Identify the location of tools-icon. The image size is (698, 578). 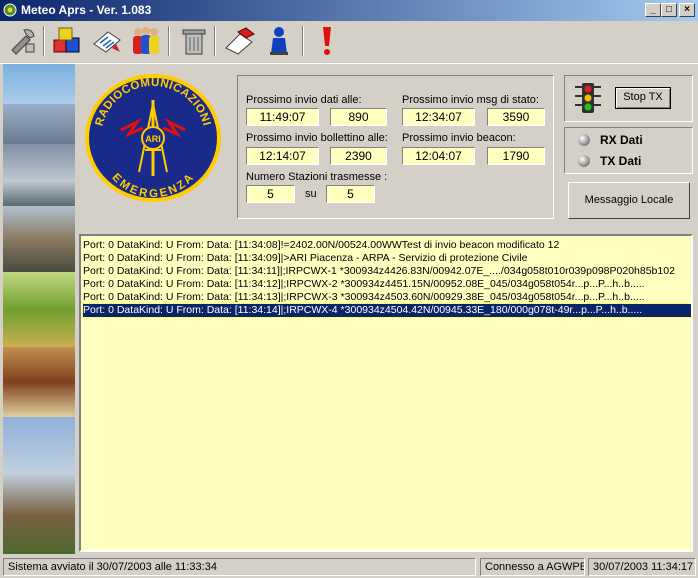
(23, 41).